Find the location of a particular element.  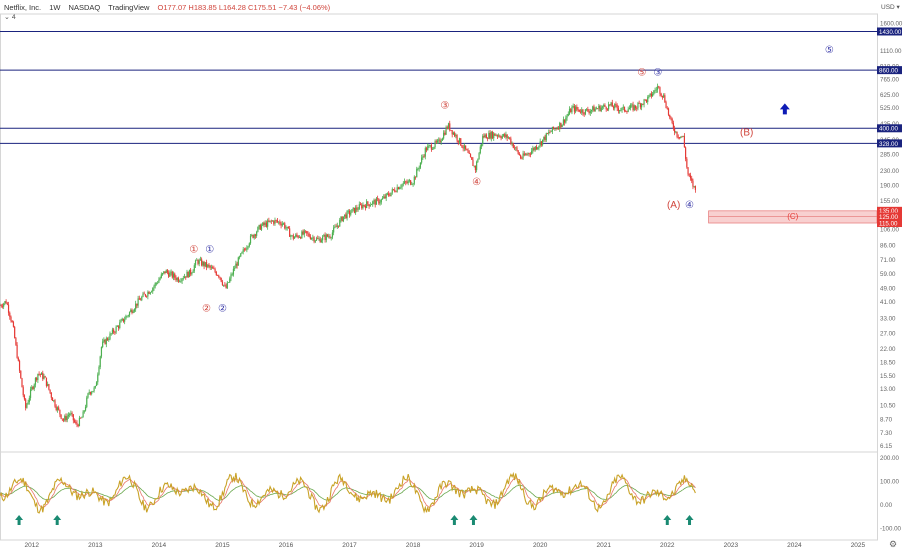

x-tick-label: 2013 is located at coordinates (95, 545).